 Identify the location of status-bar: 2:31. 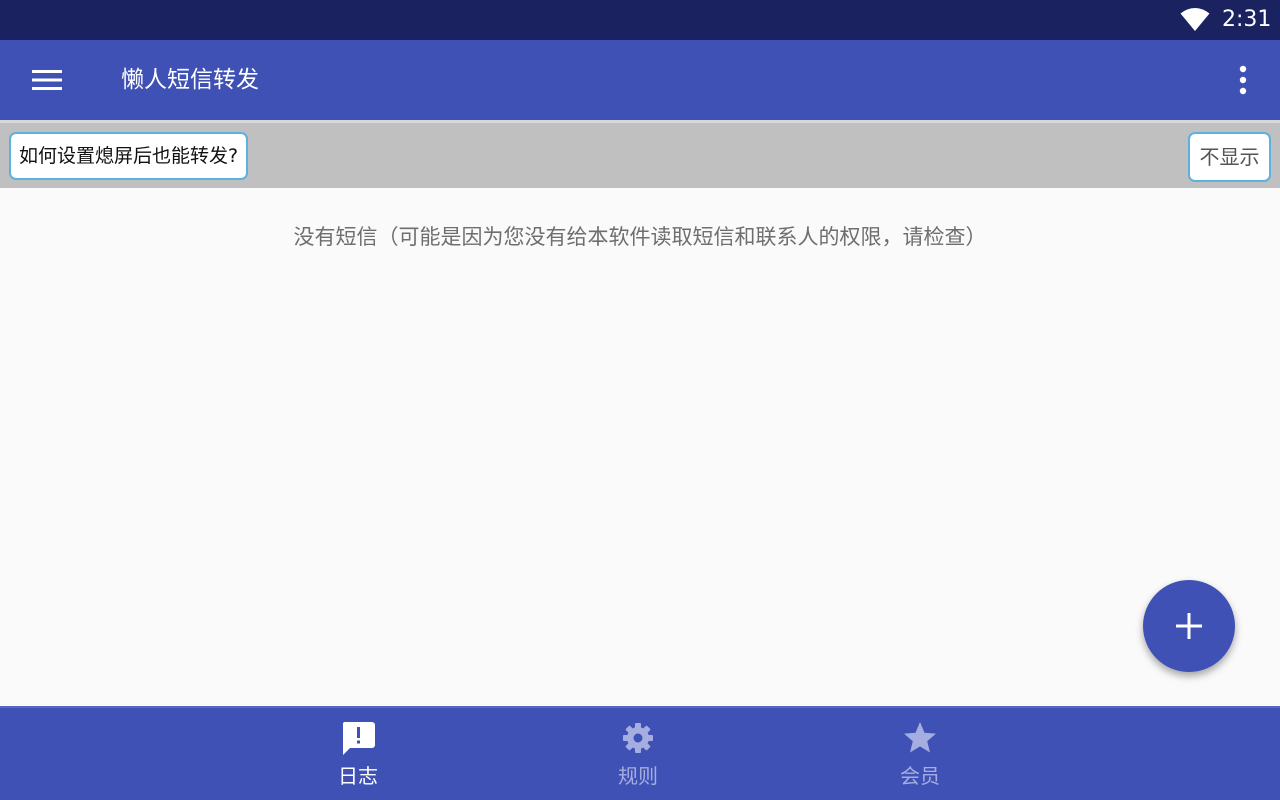
(640, 20).